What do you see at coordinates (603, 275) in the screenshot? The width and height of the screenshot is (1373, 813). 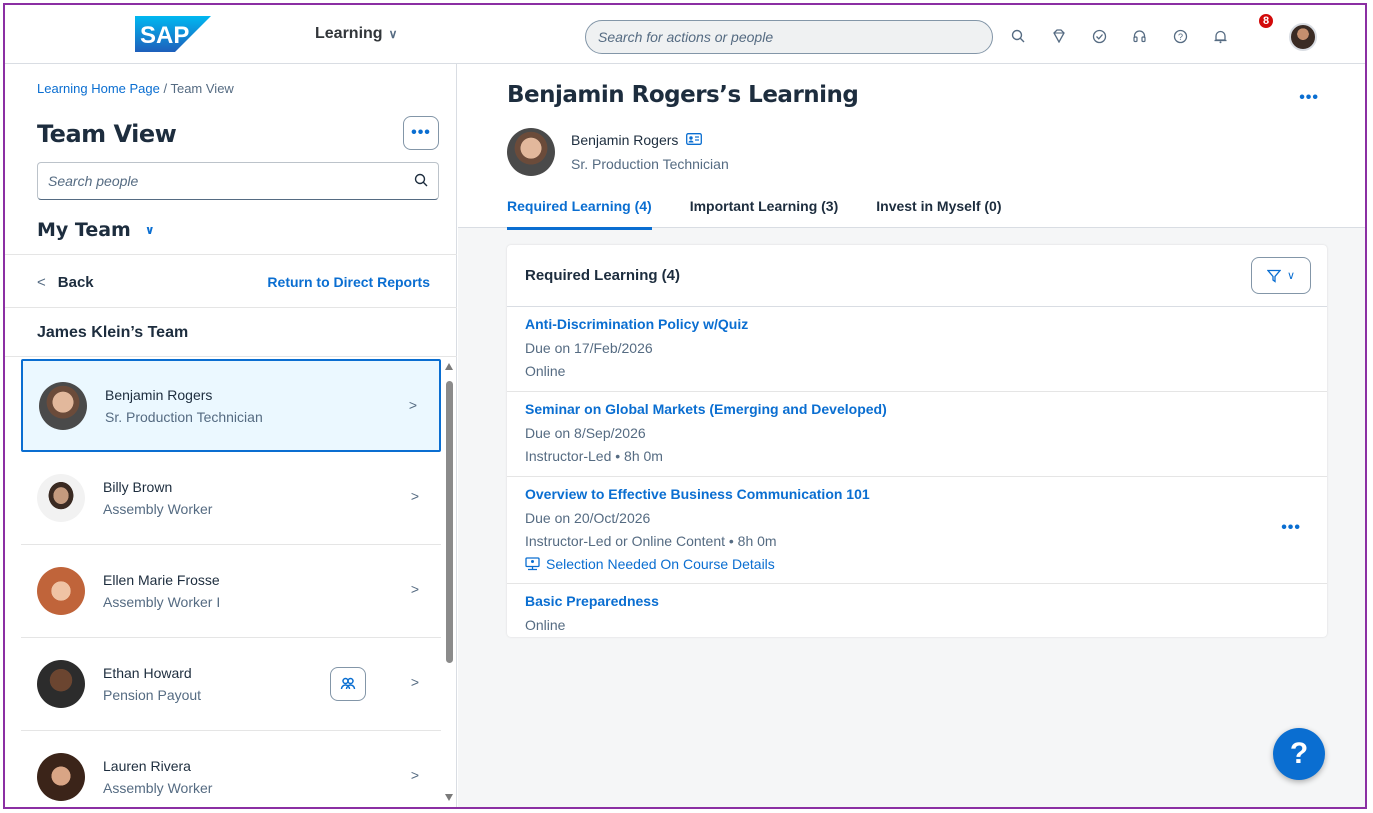 I see `card-title: Required Learning (4)` at bounding box center [603, 275].